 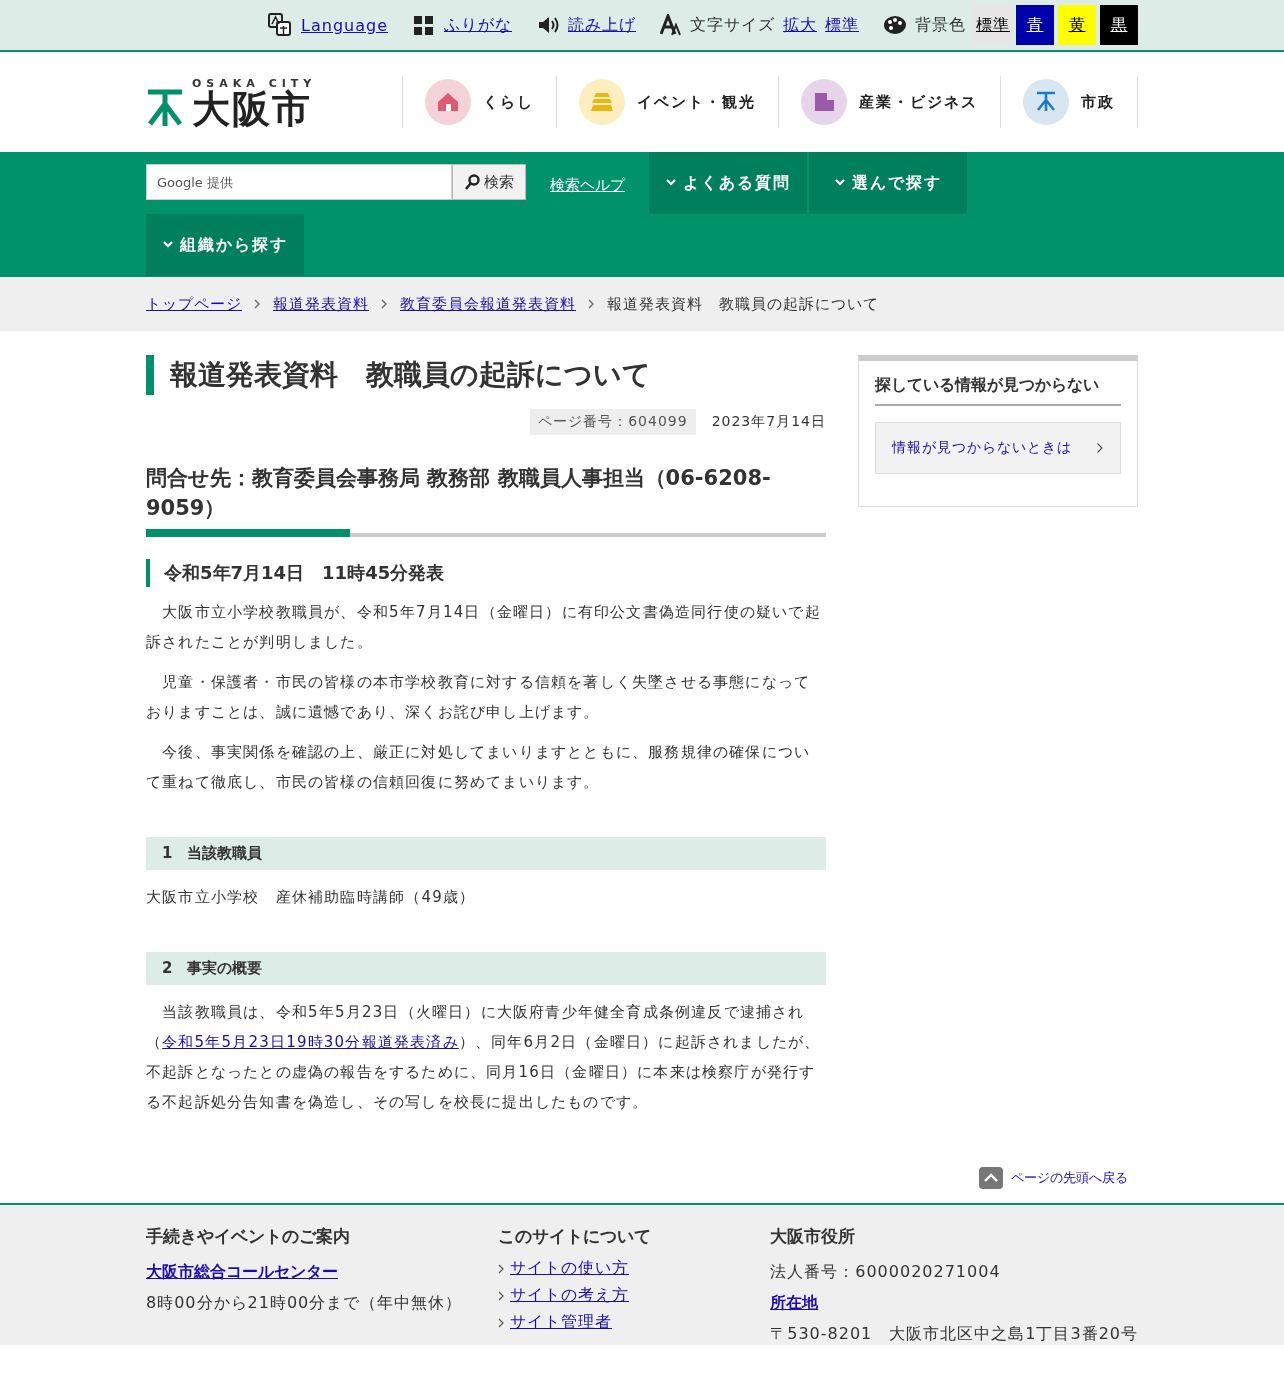 What do you see at coordinates (280, 25) in the screenshot?
I see `translate-icon` at bounding box center [280, 25].